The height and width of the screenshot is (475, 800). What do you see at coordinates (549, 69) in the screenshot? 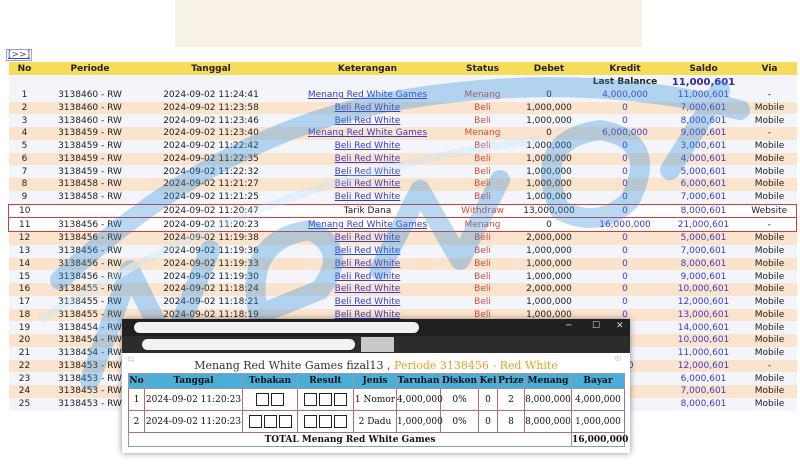
I see `column-header: Debet` at bounding box center [549, 69].